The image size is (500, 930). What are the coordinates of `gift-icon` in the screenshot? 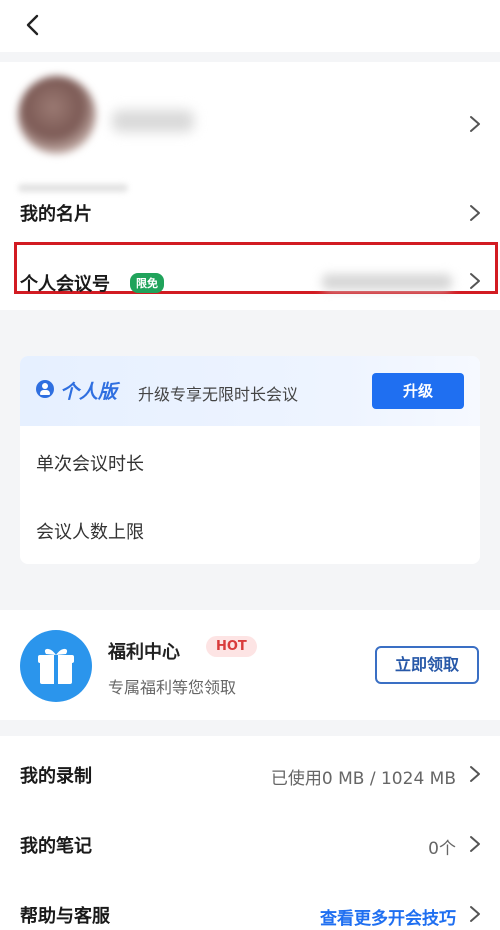 It's located at (56, 666).